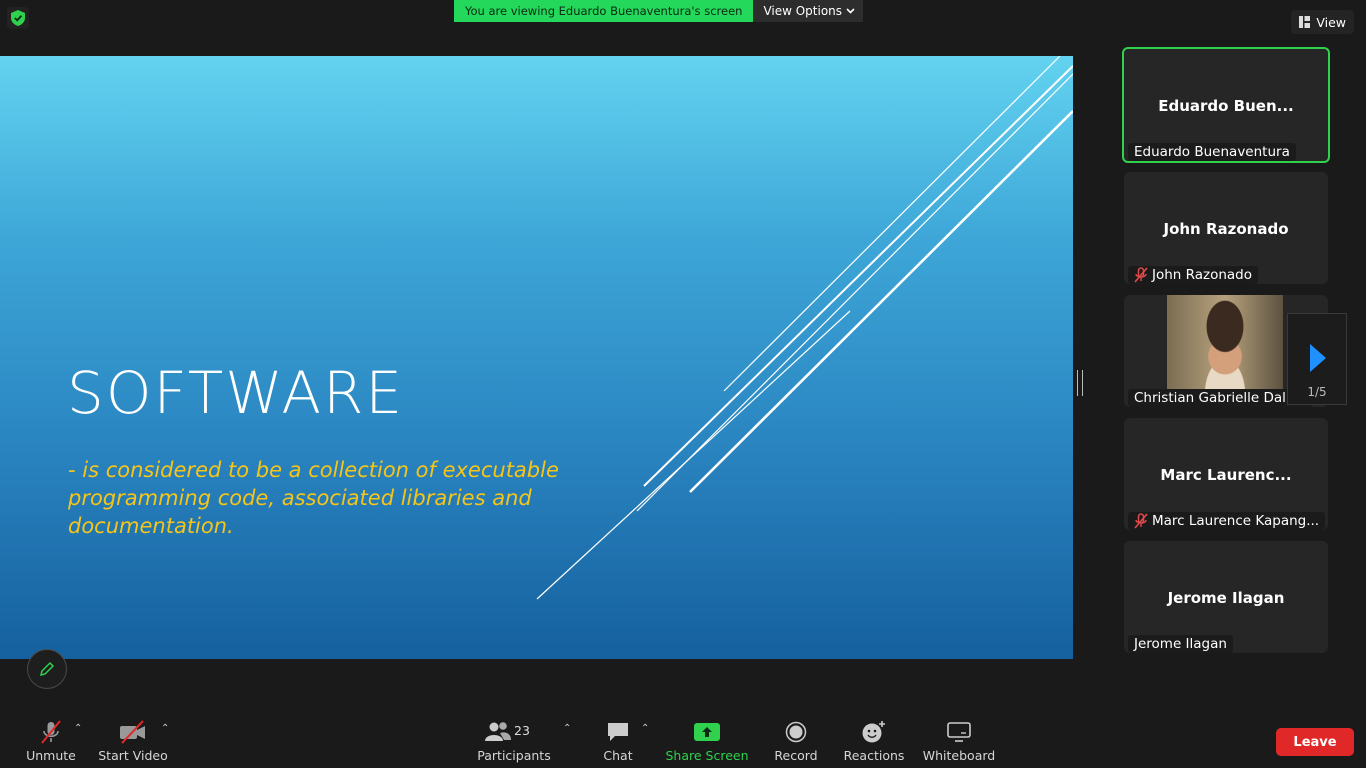 The height and width of the screenshot is (768, 1366). What do you see at coordinates (165, 728) in the screenshot?
I see `video-options-caret: ⌃` at bounding box center [165, 728].